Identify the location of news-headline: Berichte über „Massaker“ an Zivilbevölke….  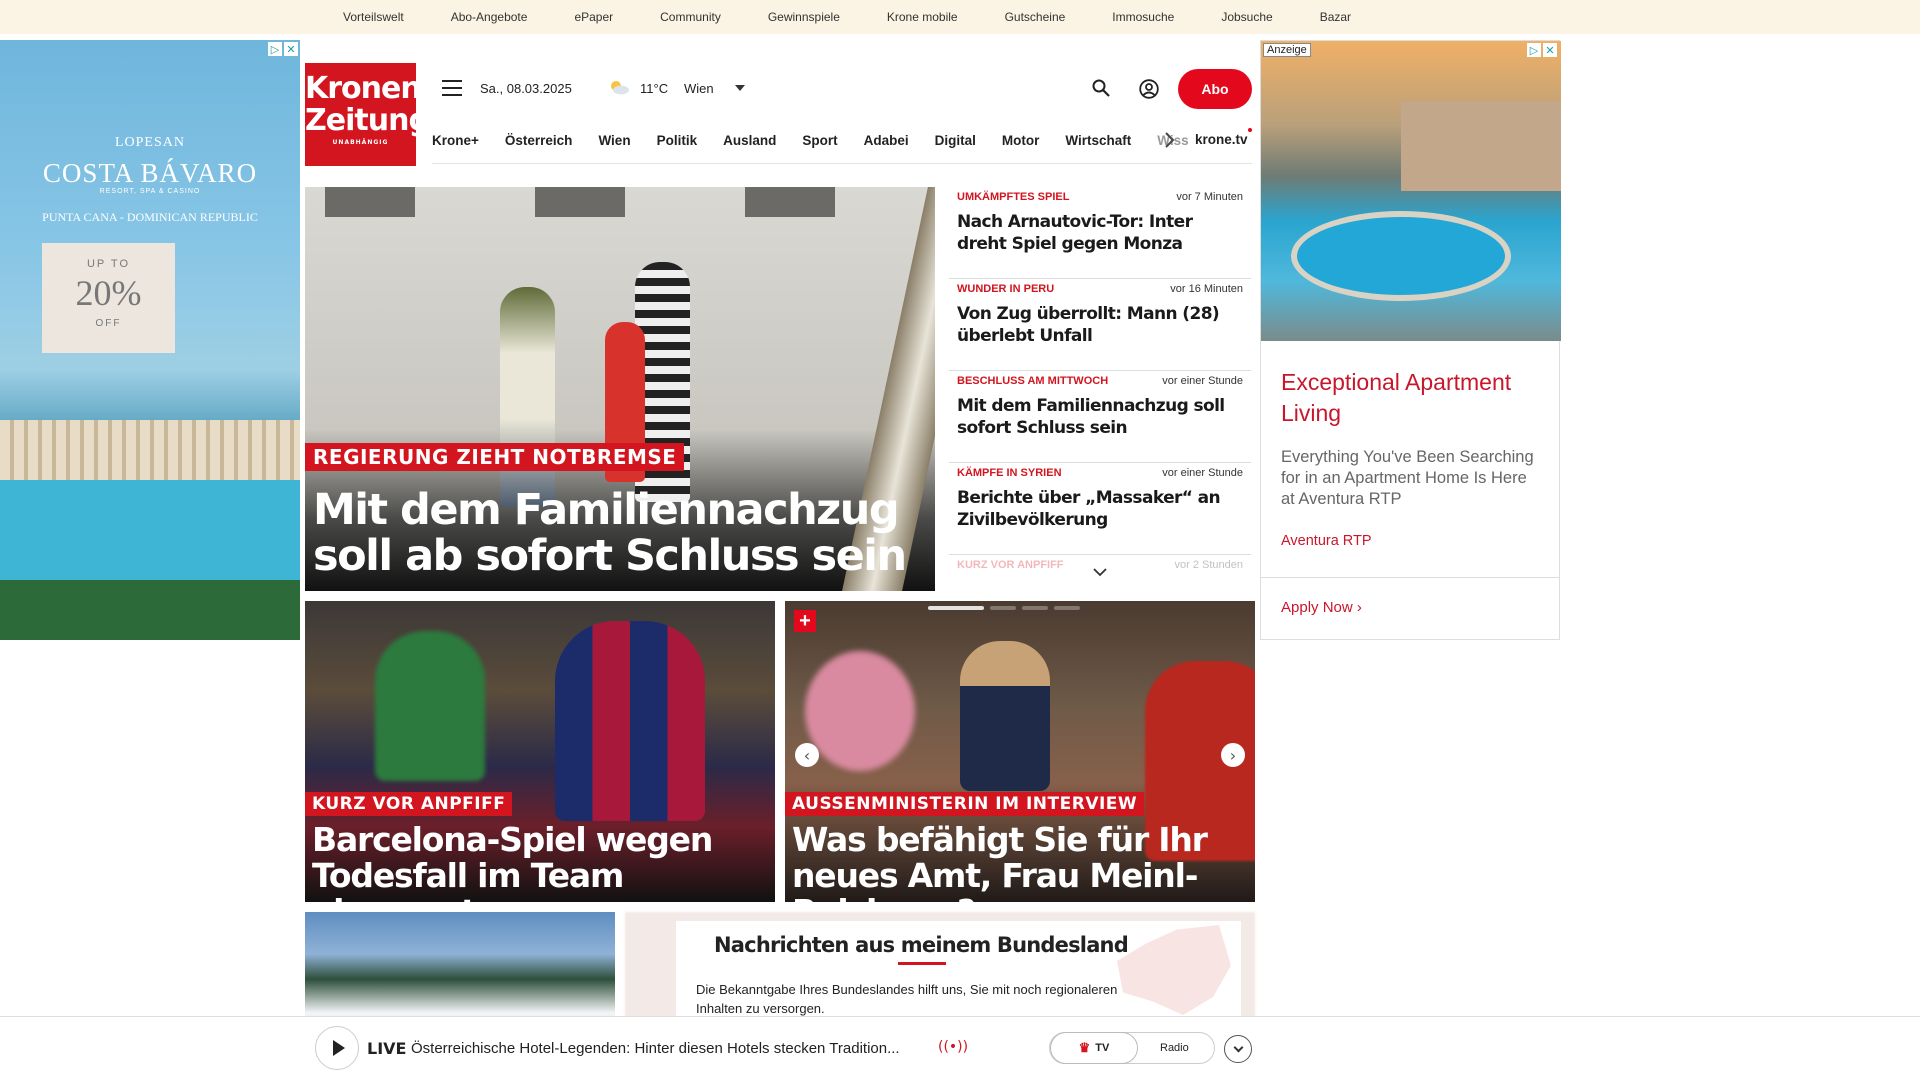
(1100, 509).